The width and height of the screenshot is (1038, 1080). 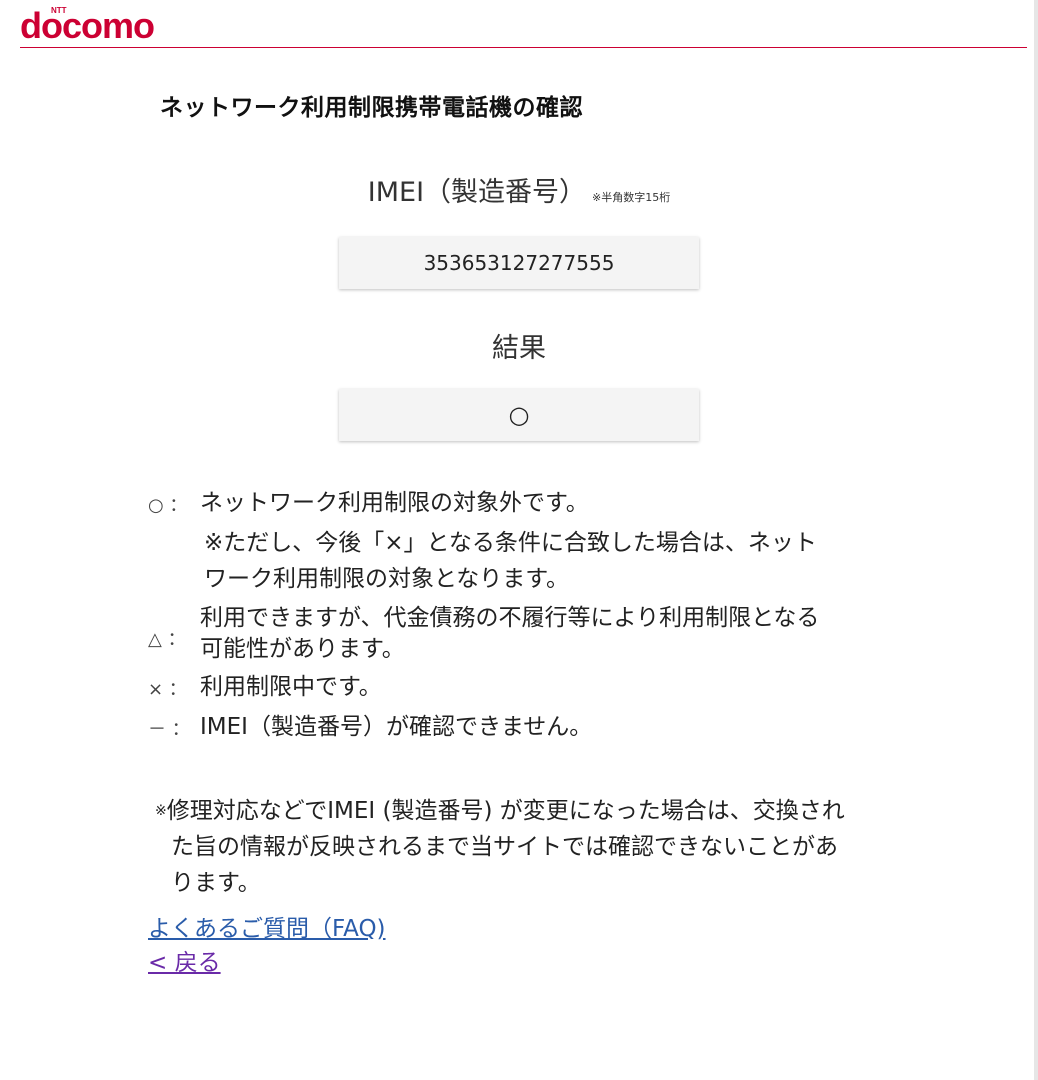 What do you see at coordinates (169, 729) in the screenshot?
I see `legend-mark-dash: － ：` at bounding box center [169, 729].